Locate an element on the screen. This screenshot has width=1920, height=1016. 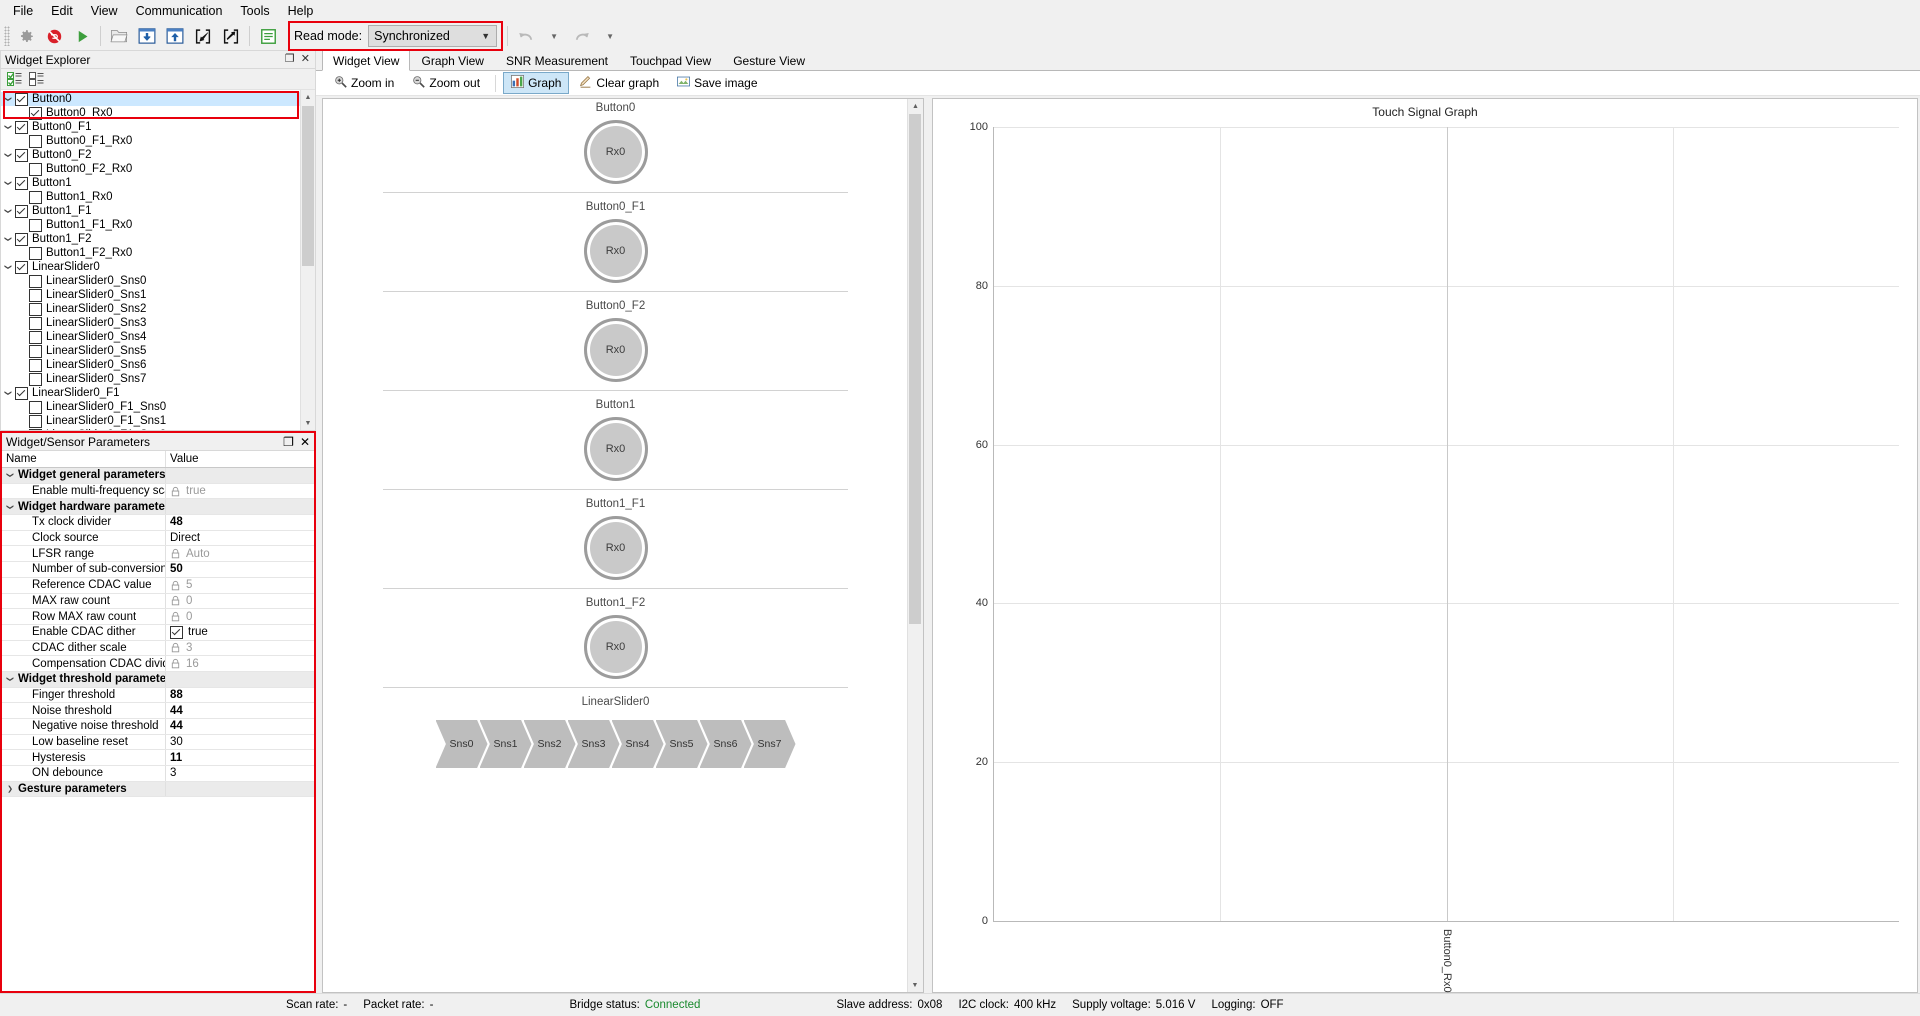
parameter-row: Enable multi-frequency scan true is located at coordinates (158, 491).